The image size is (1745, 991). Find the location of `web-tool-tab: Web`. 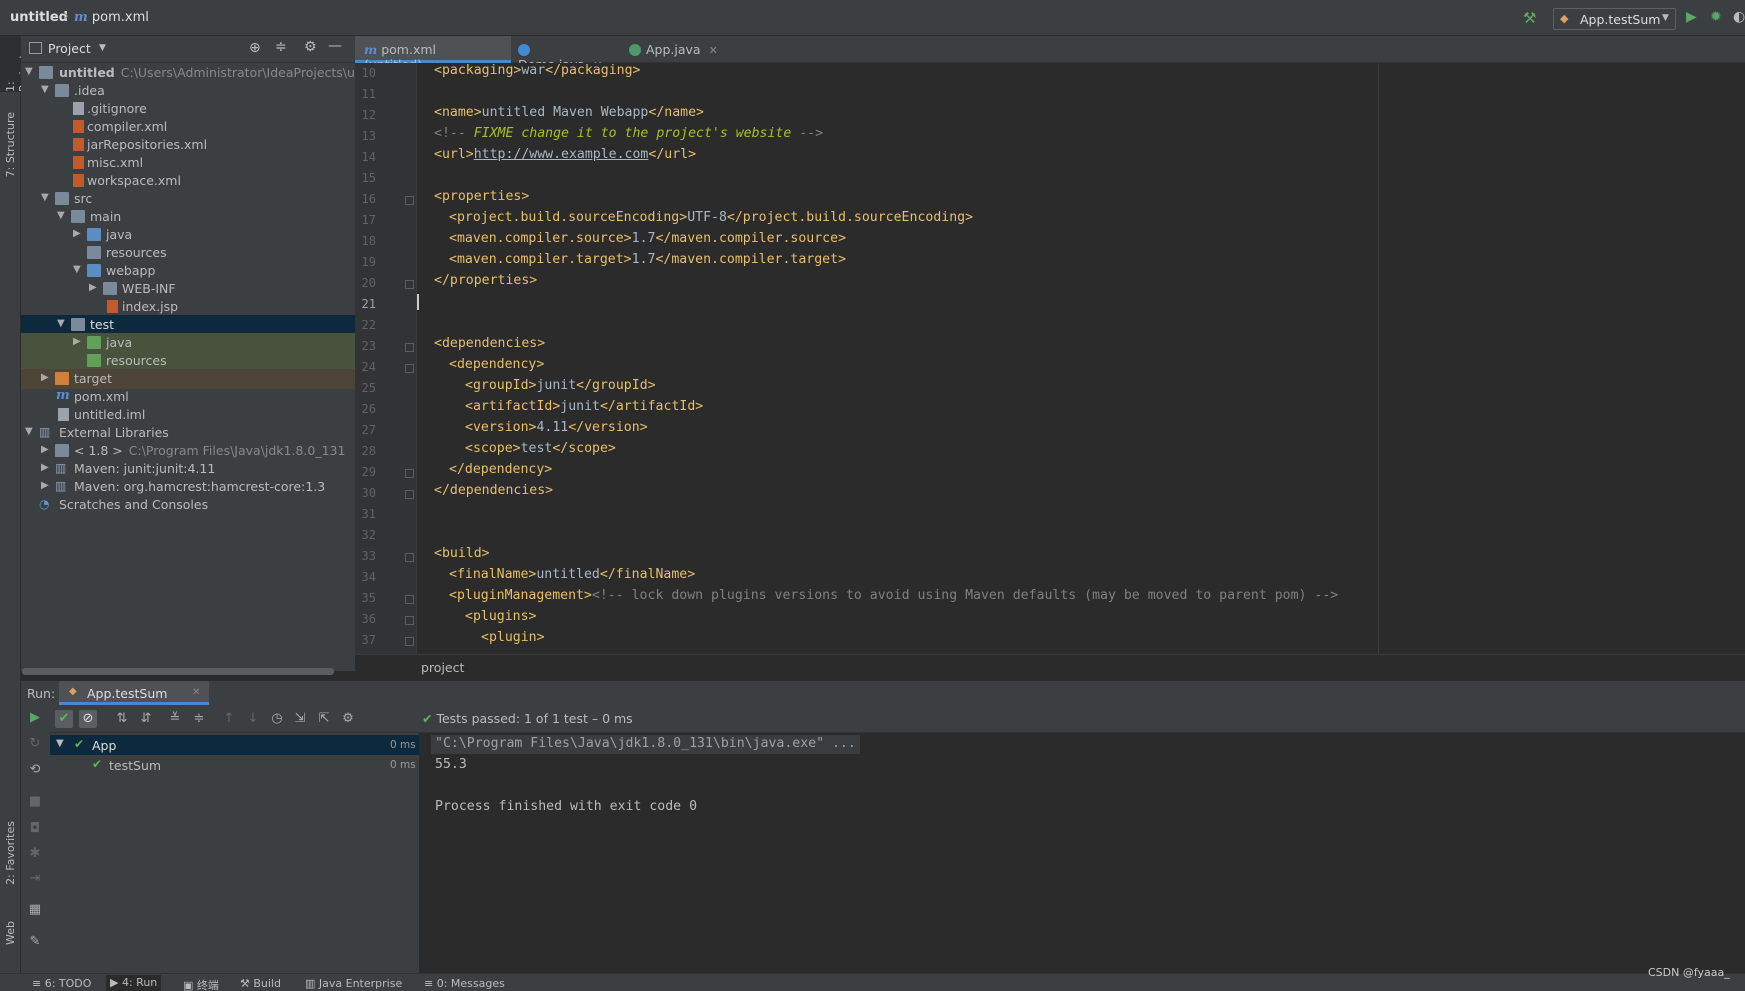

web-tool-tab: Web is located at coordinates (10, 933).